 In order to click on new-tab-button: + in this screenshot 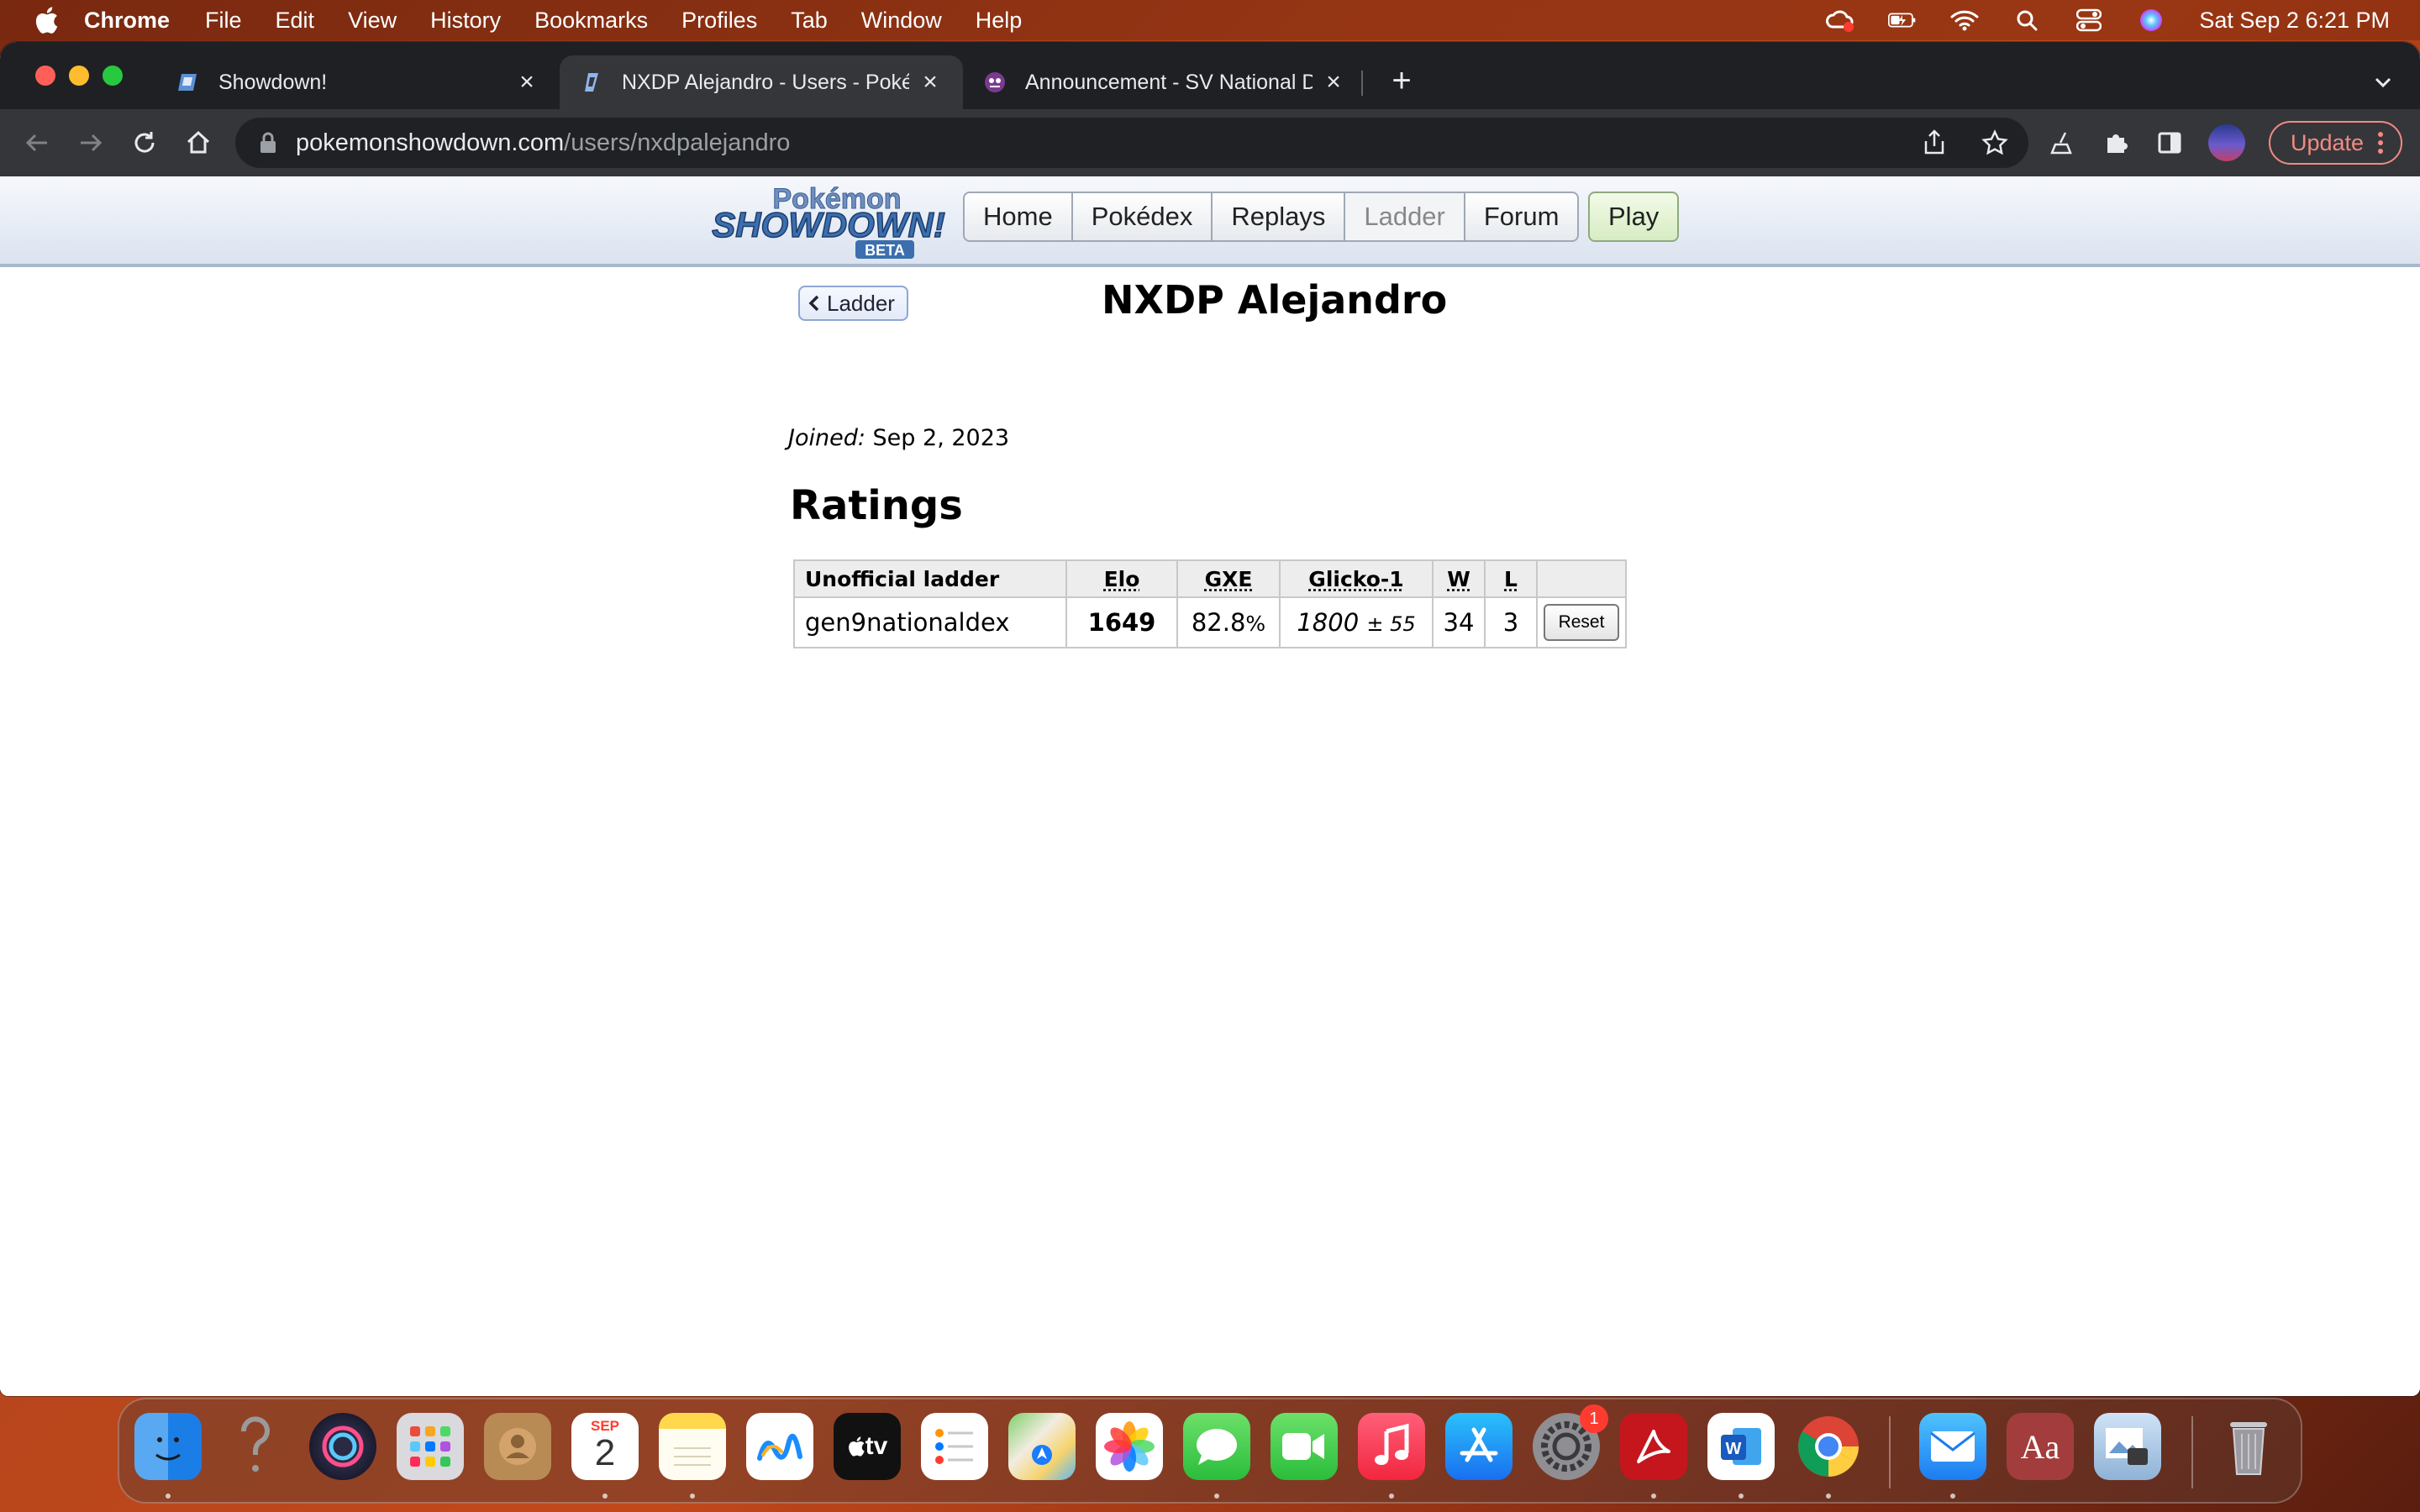, I will do `click(1402, 81)`.